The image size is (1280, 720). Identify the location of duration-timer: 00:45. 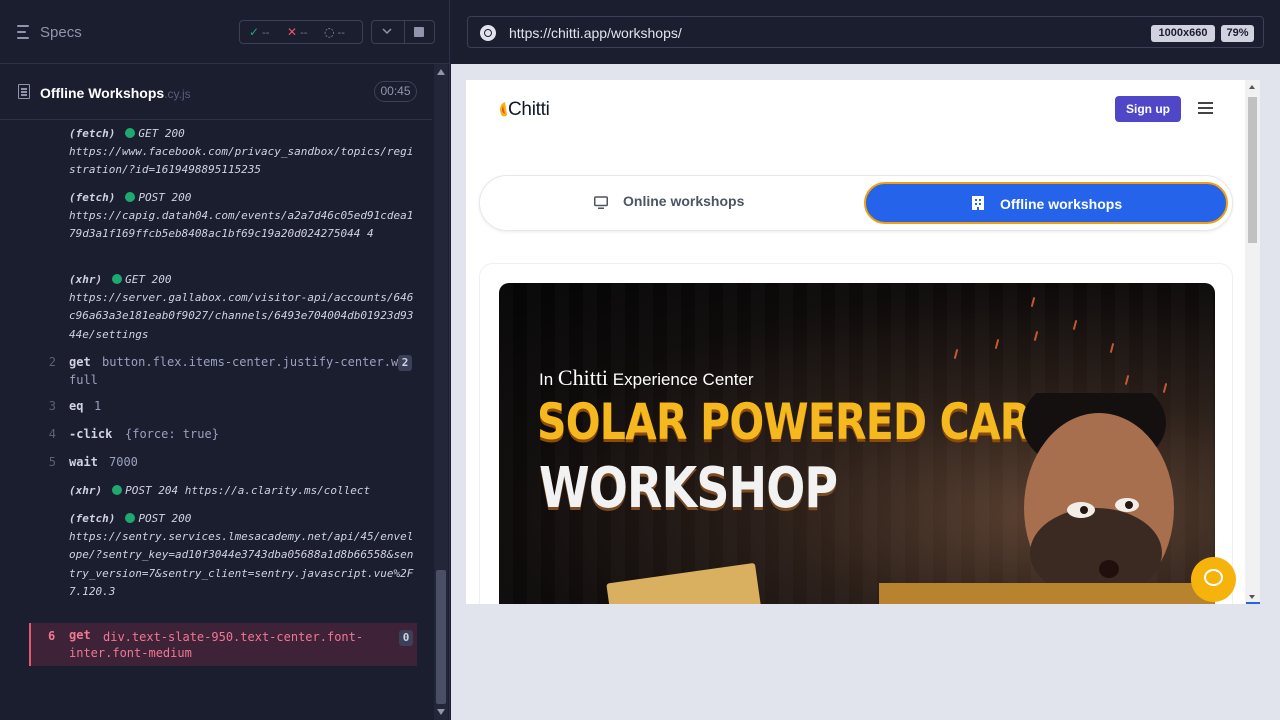
(395, 91).